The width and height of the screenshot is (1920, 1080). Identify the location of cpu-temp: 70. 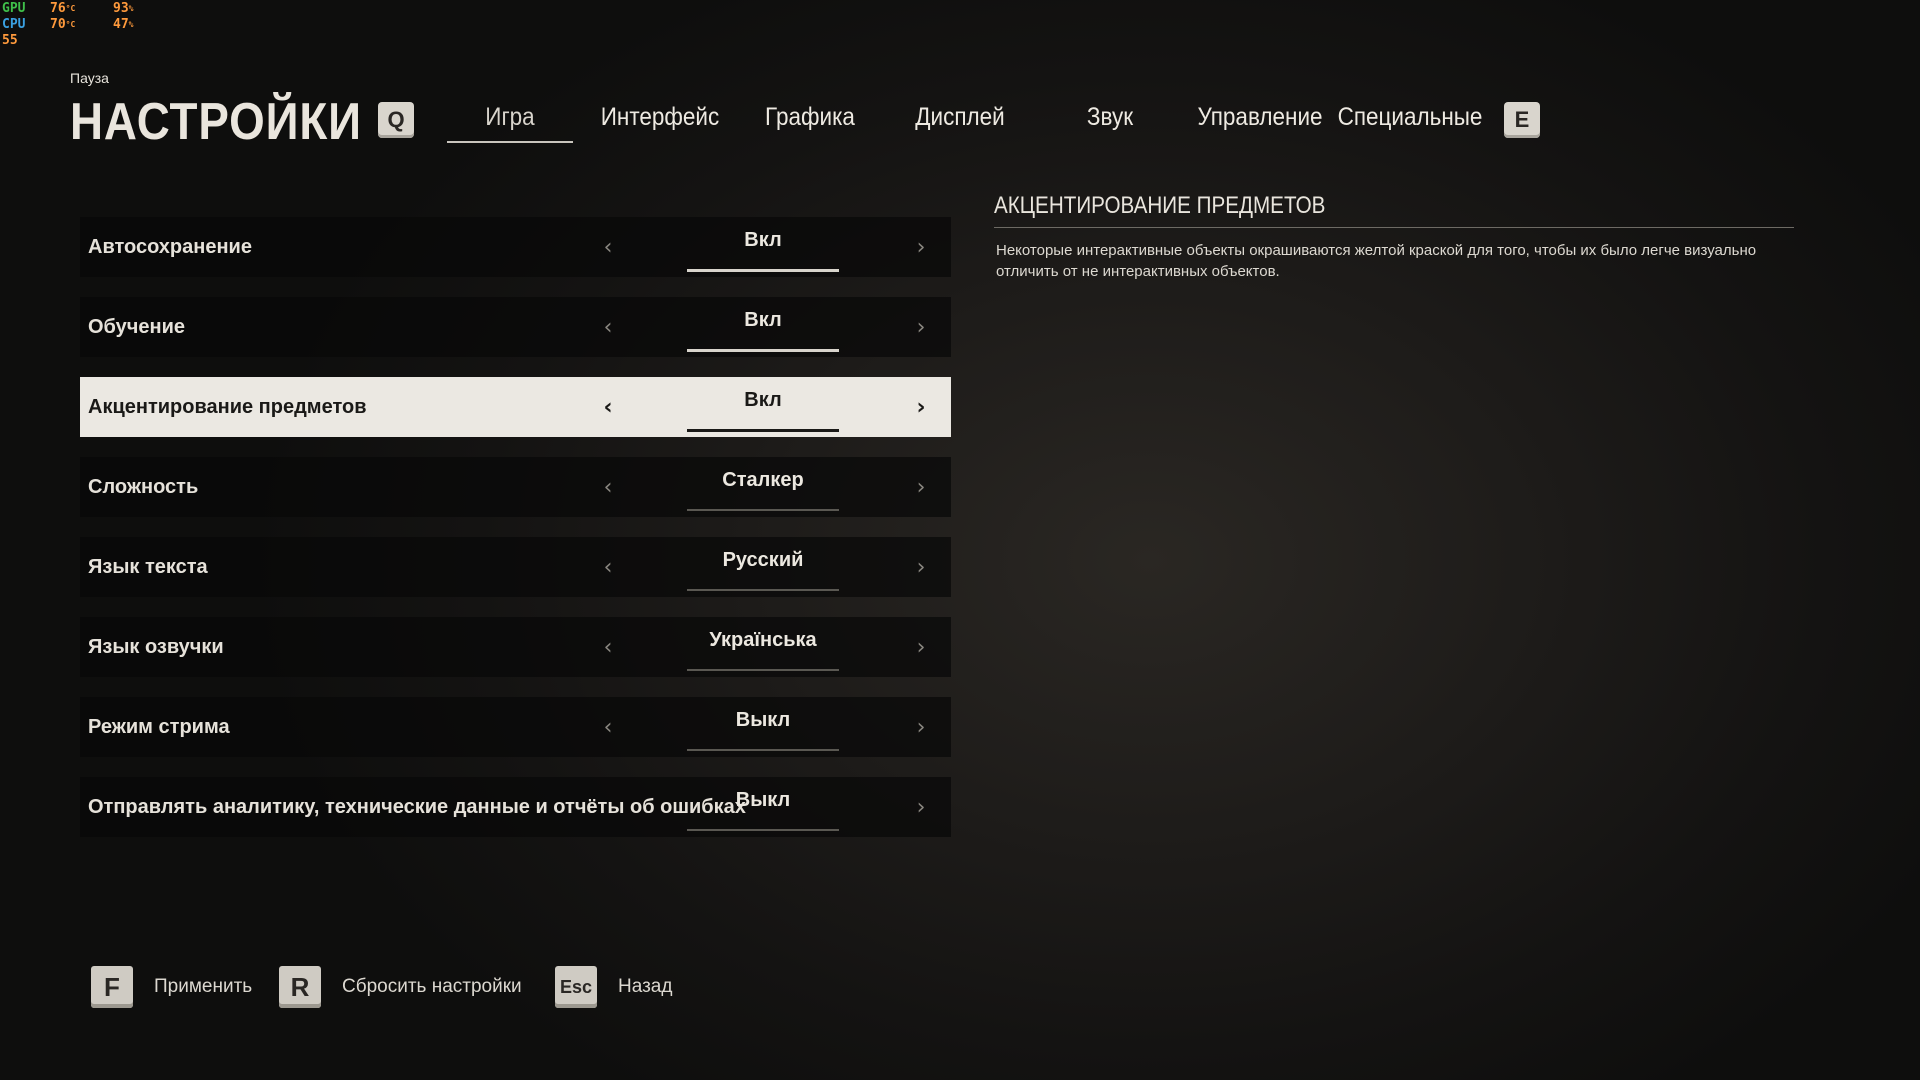
(58, 24).